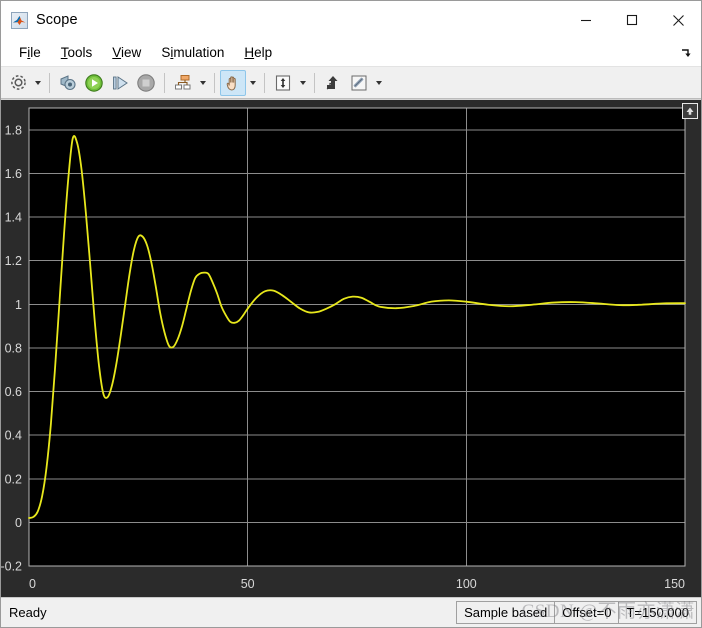  I want to click on run-button, so click(94, 83).